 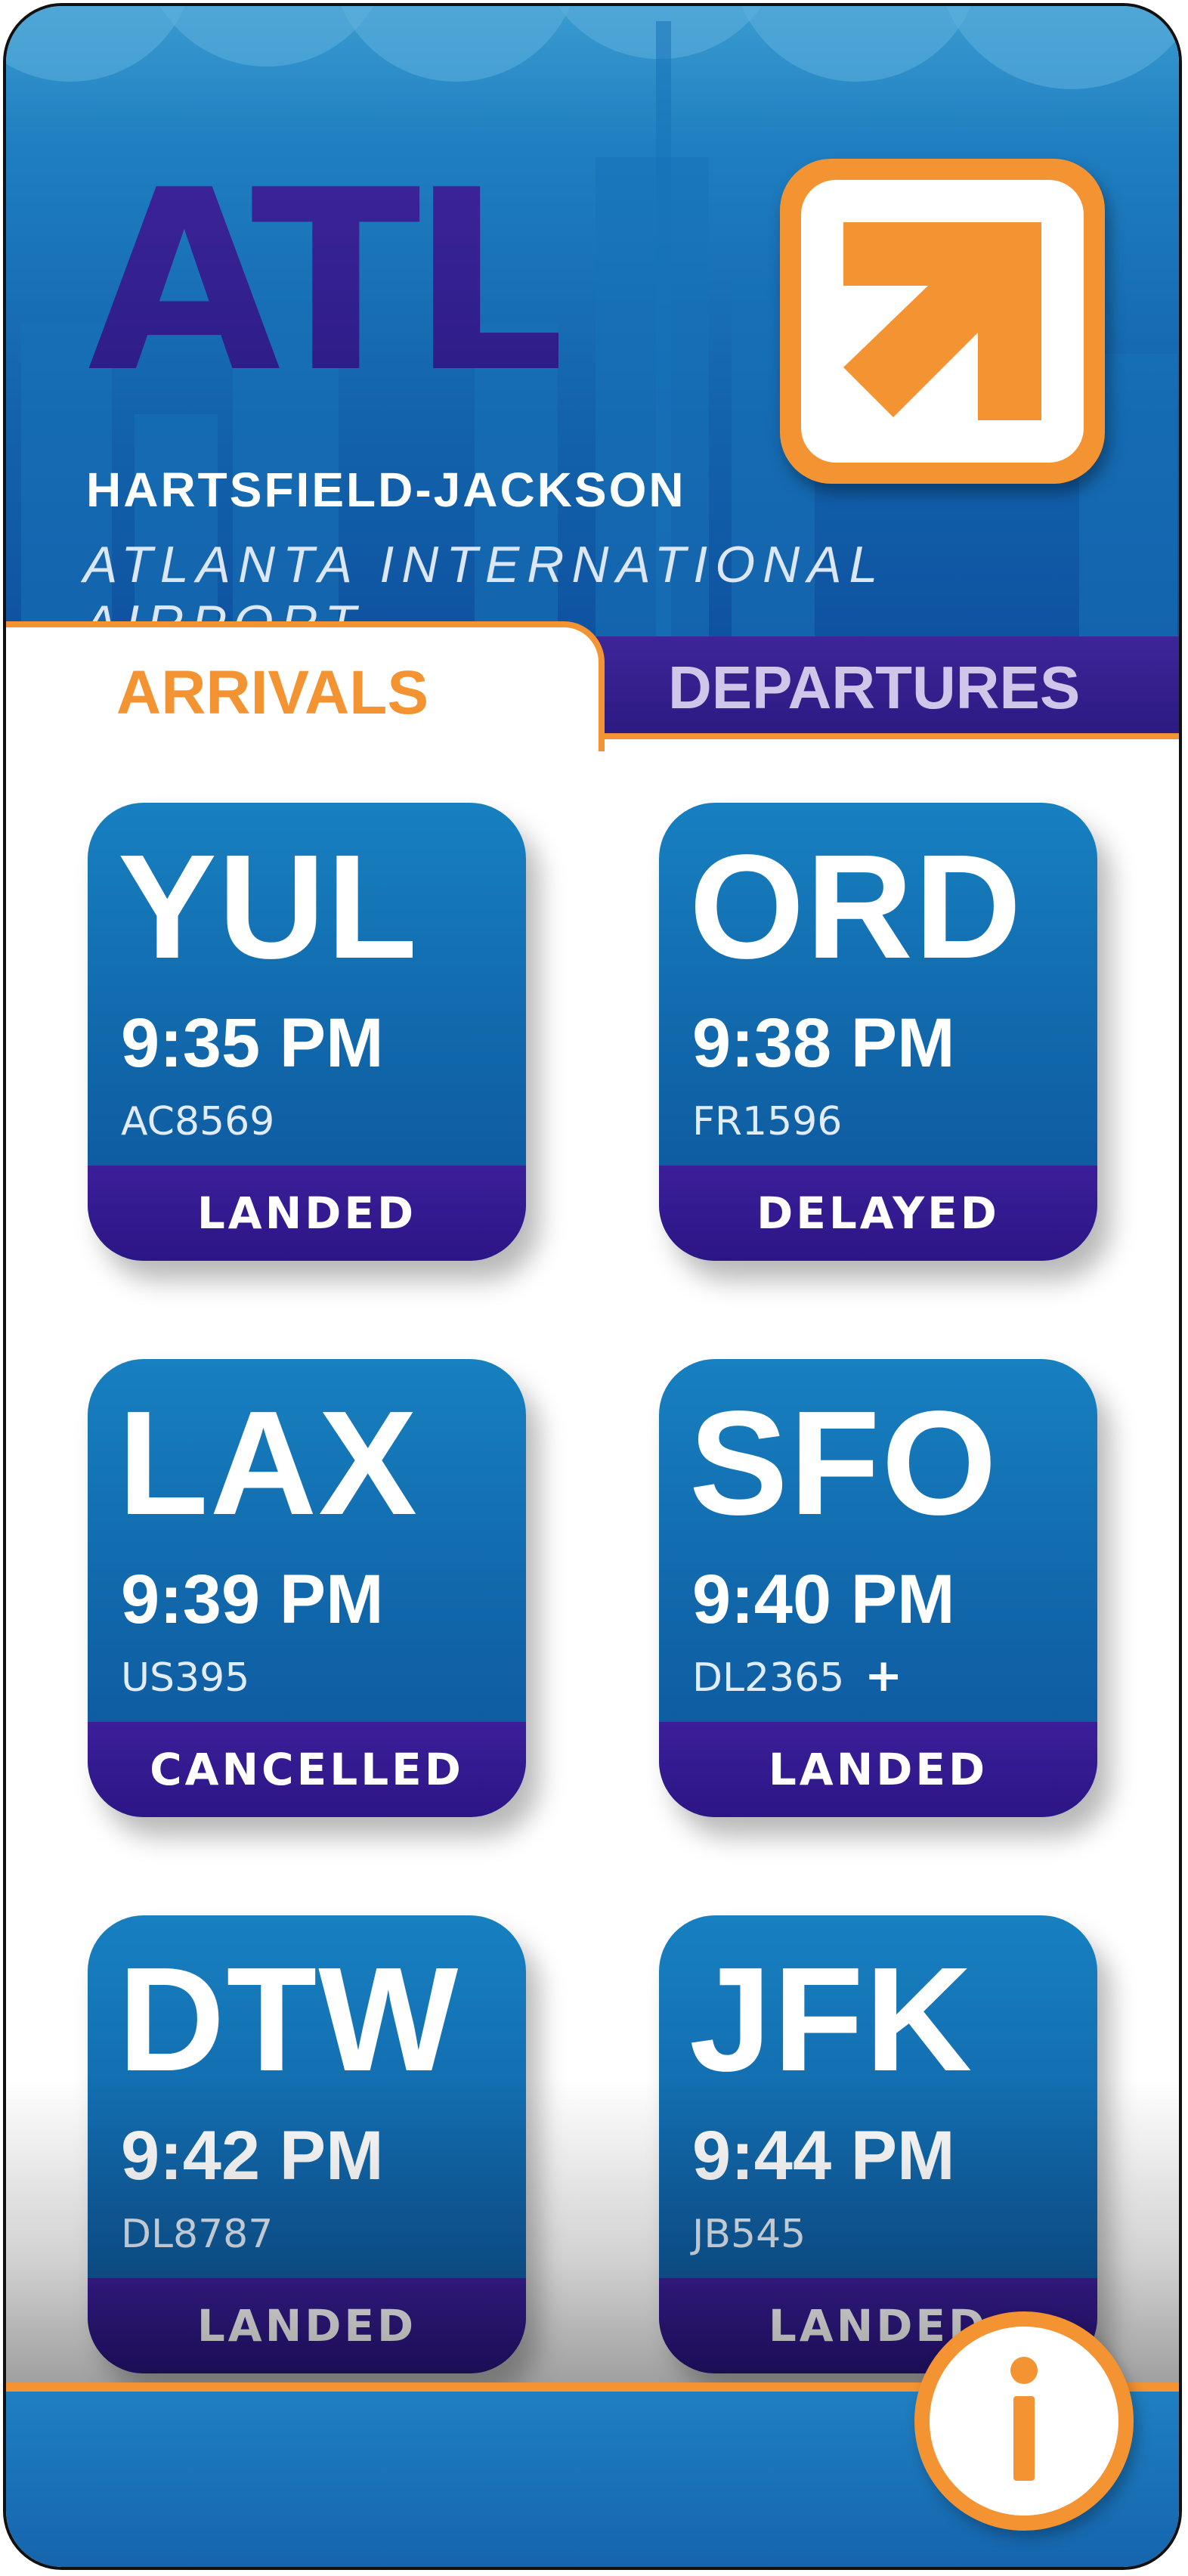 I want to click on arrival-time: 9:39 PM, so click(x=253, y=1600).